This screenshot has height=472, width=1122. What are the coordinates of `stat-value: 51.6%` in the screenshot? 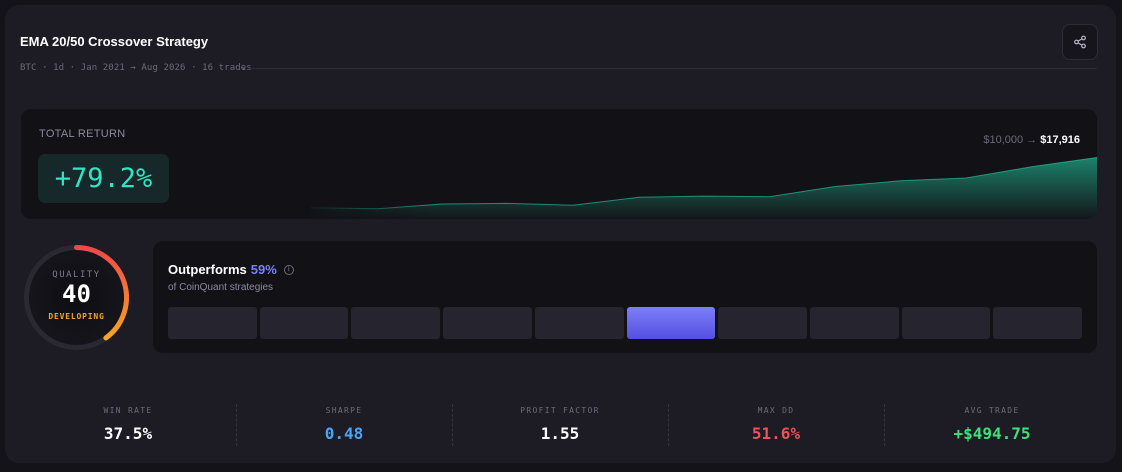 It's located at (776, 433).